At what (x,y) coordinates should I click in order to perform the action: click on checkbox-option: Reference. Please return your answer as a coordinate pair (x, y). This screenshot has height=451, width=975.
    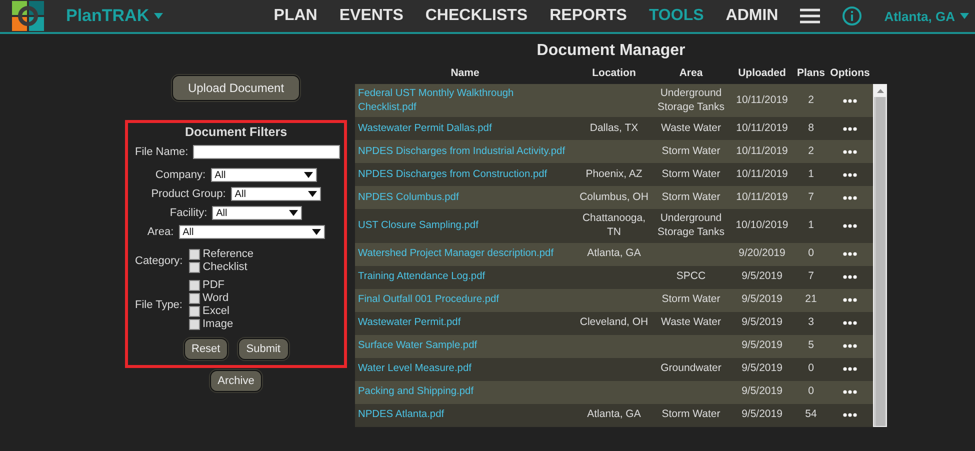
    Looking at the image, I should click on (221, 254).